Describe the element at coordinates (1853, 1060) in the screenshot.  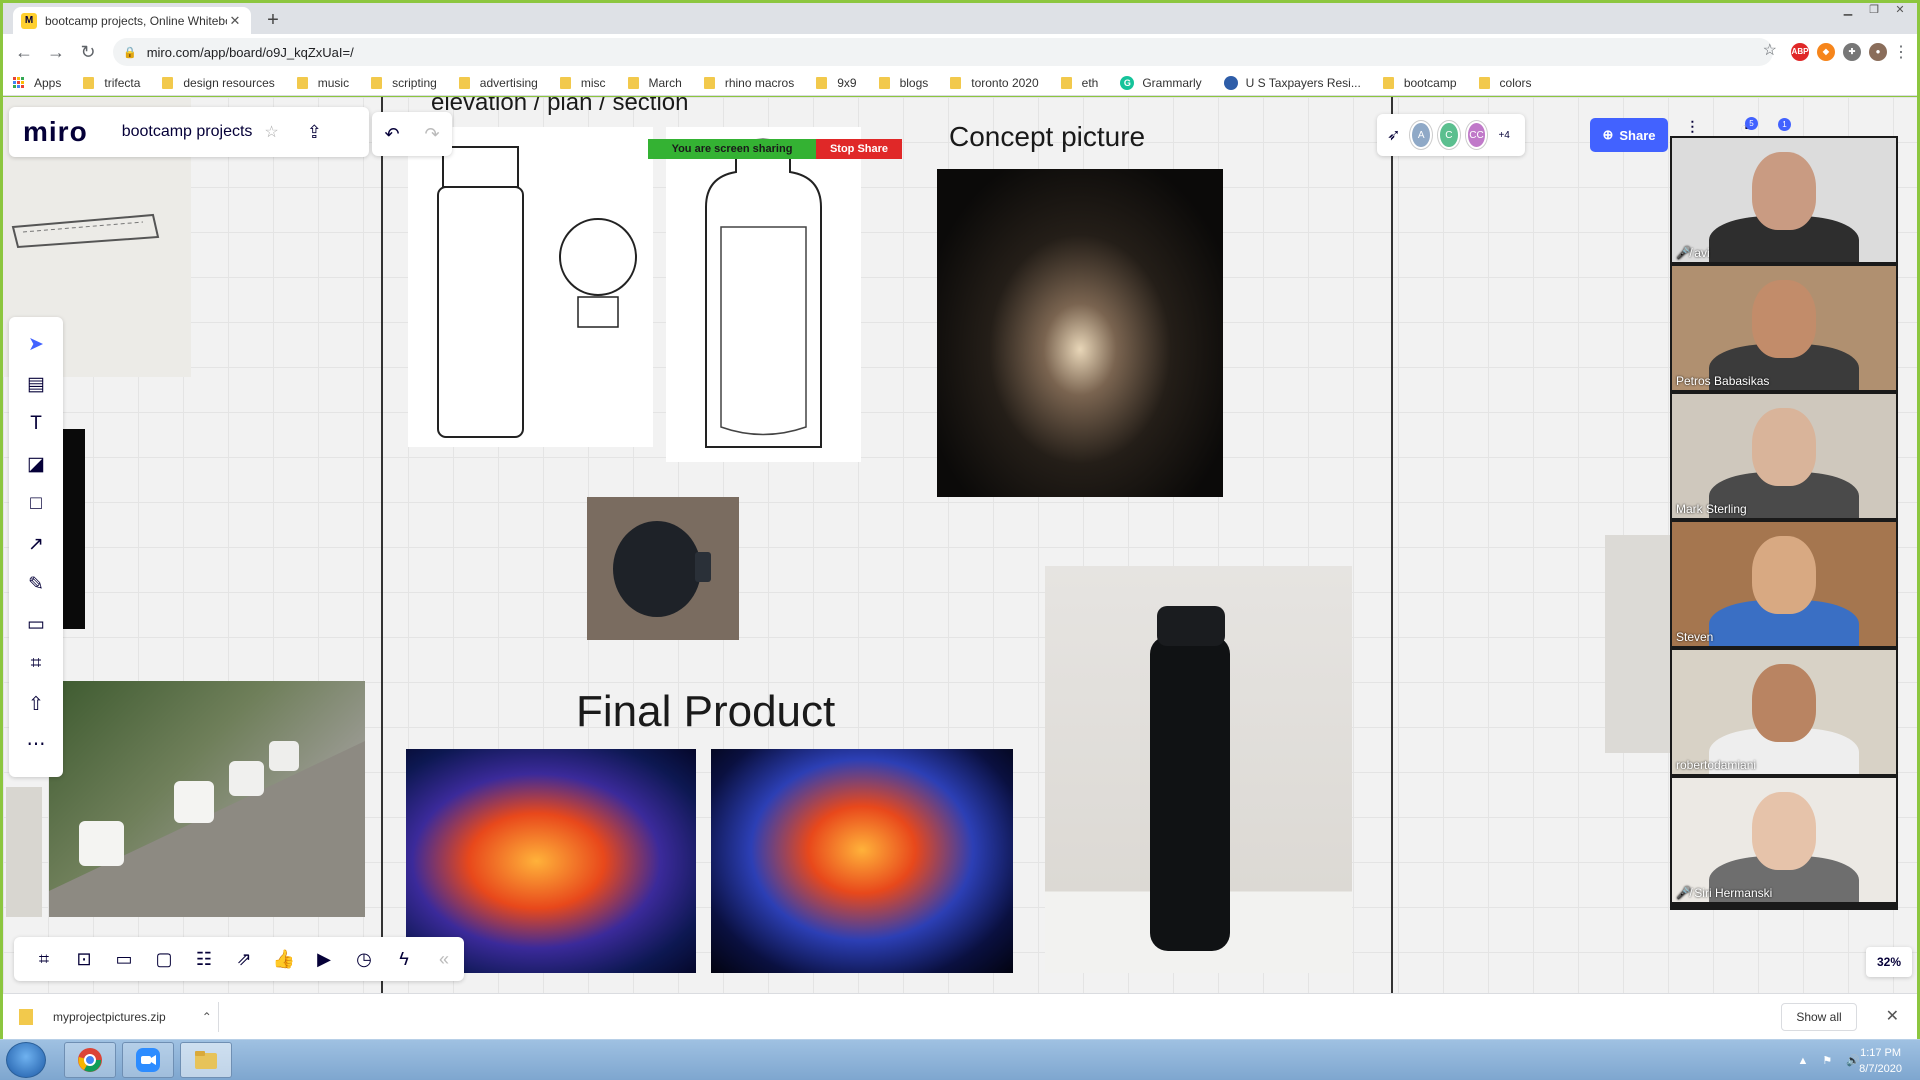
I see `volume-icon: 🔊` at that location.